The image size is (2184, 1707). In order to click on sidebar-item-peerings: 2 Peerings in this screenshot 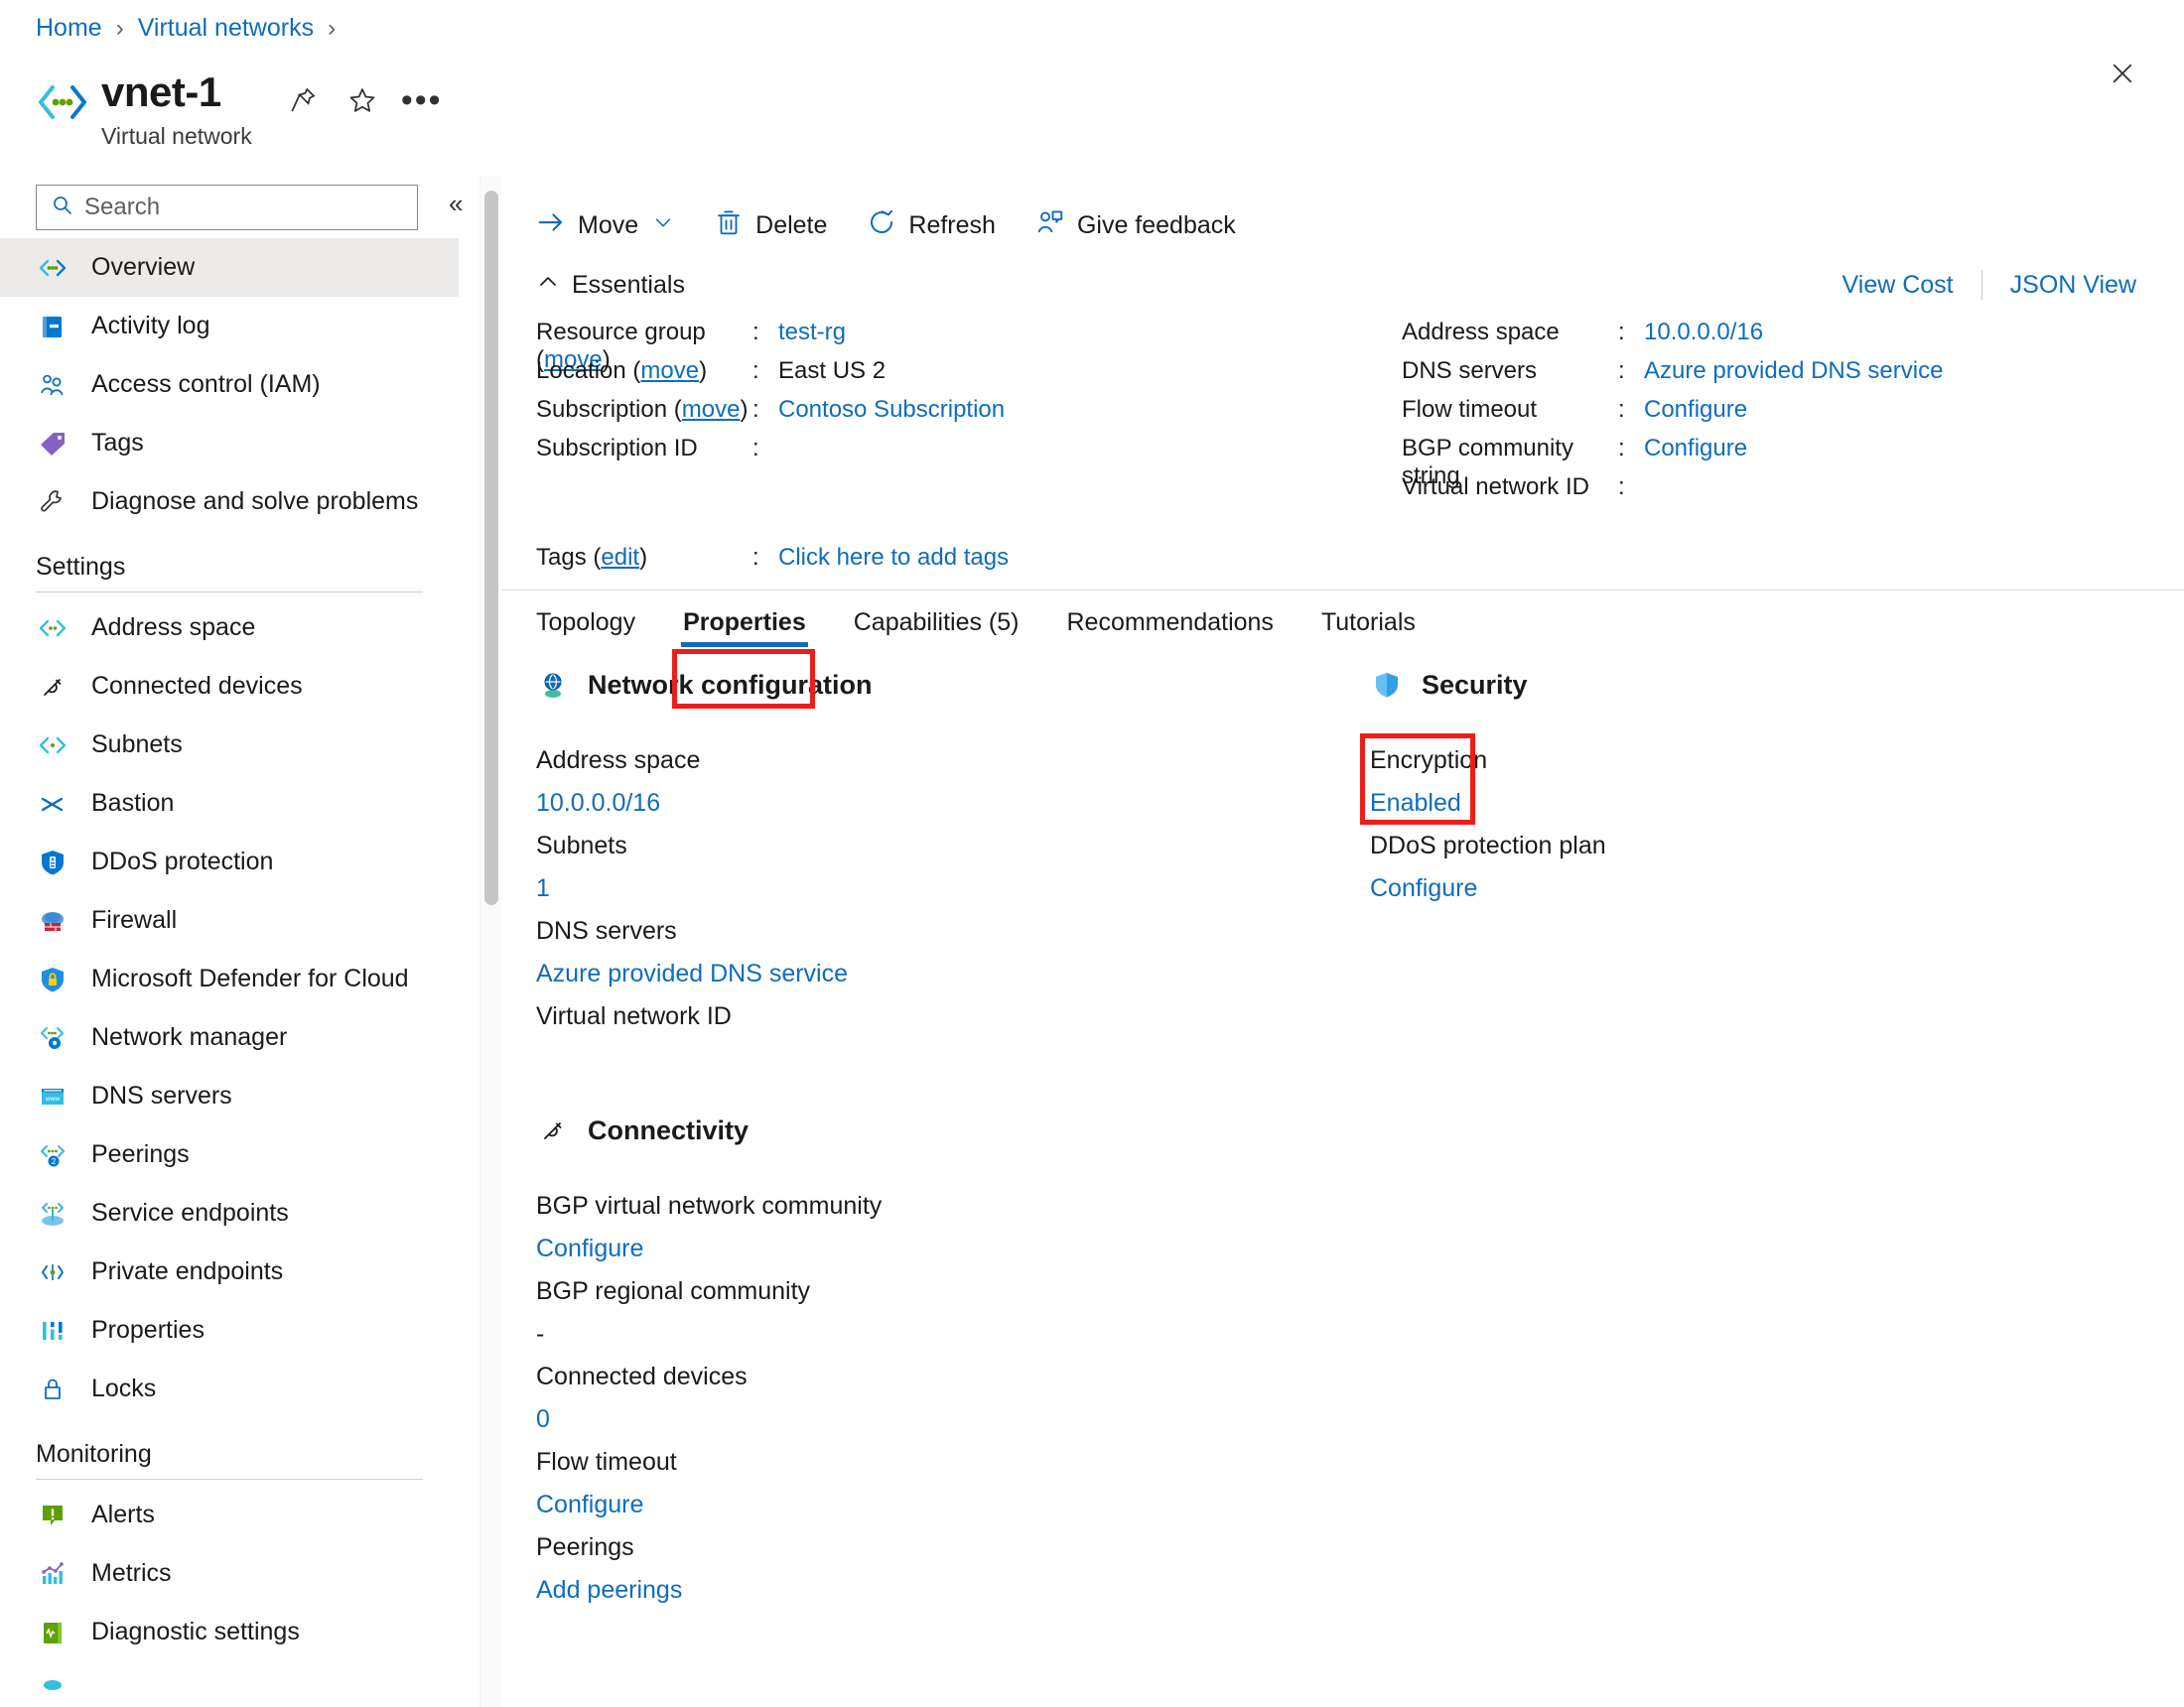, I will do `click(229, 1154)`.